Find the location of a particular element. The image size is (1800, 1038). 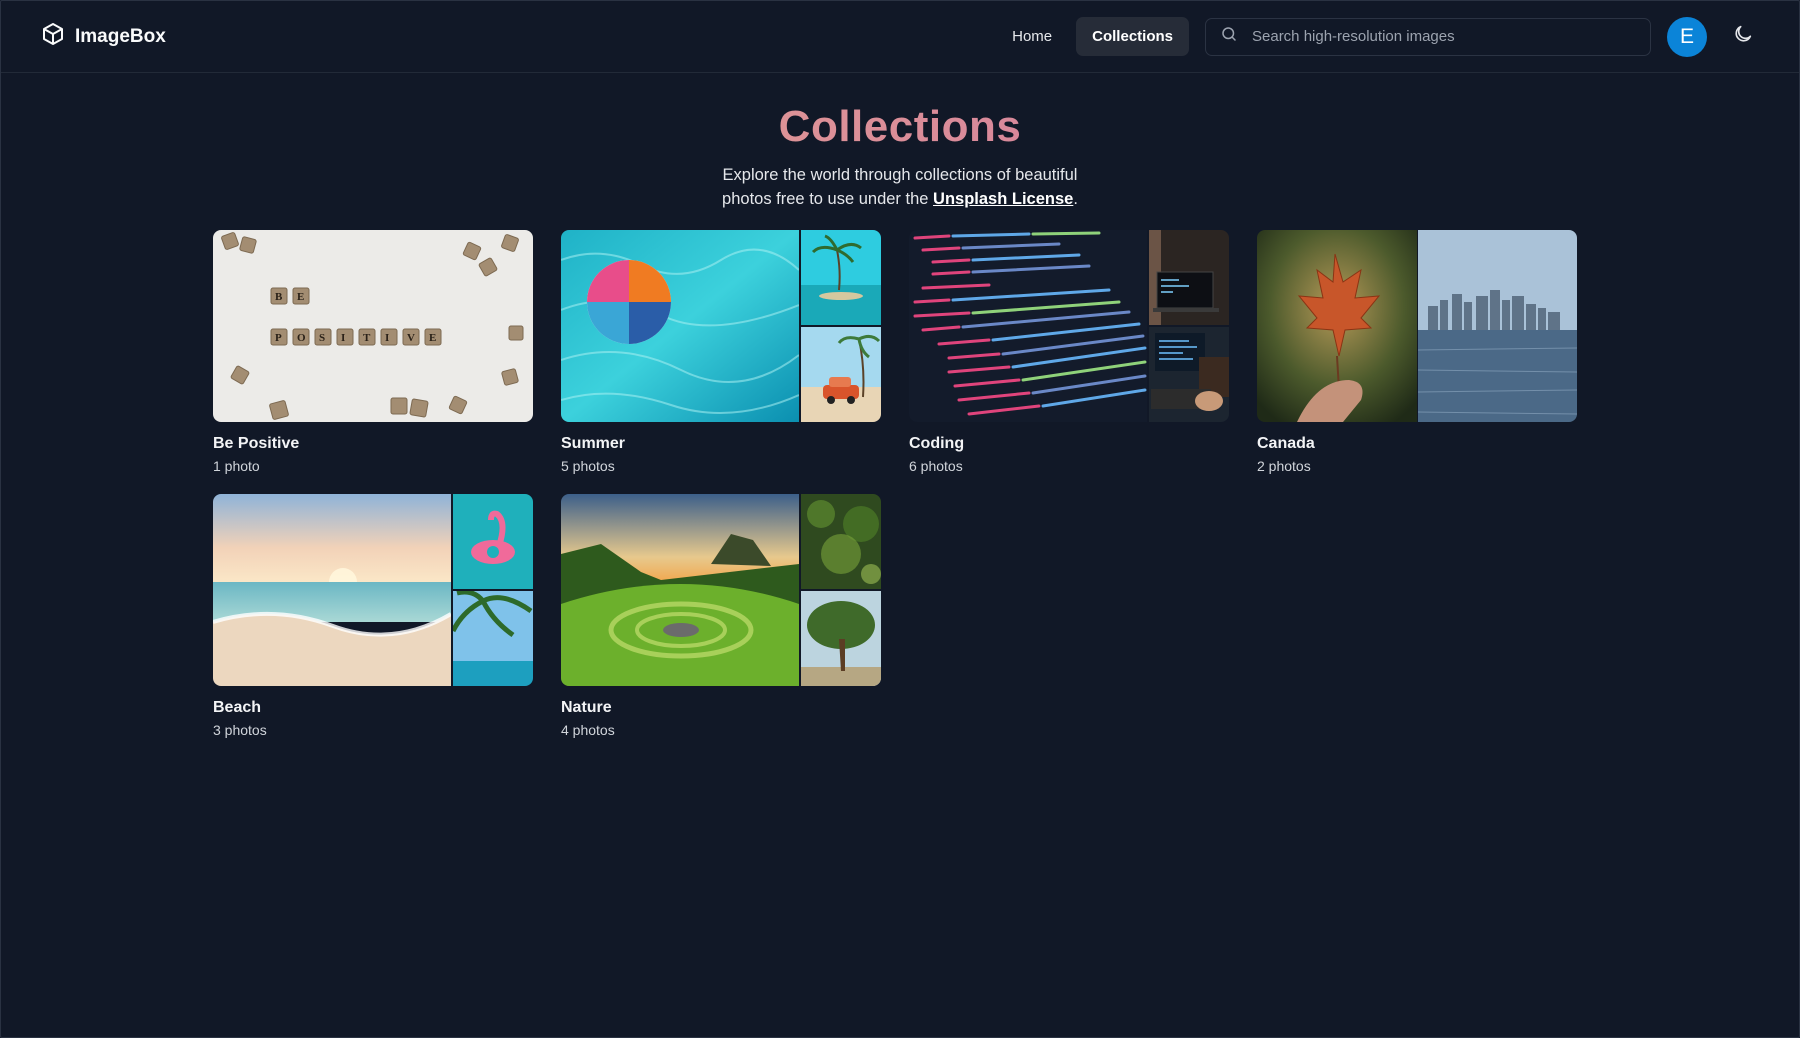

toronto-skyline-photo is located at coordinates (1497, 326).